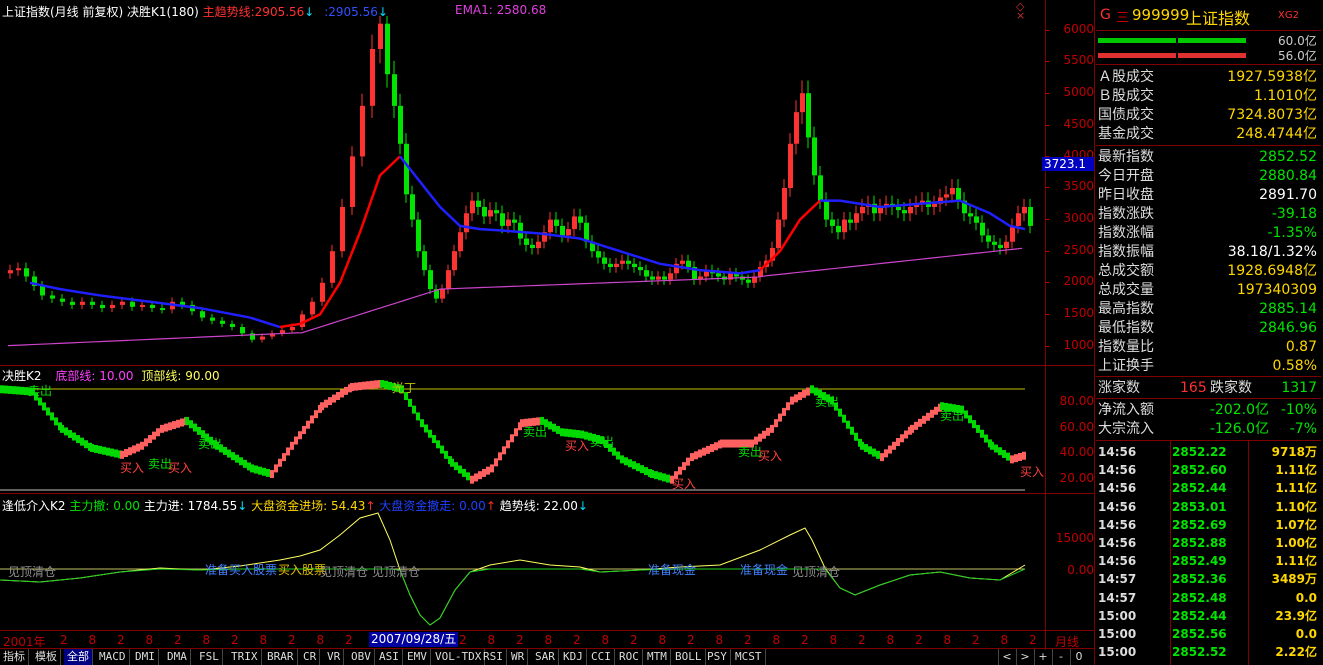 The height and width of the screenshot is (665, 1323). I want to click on k2-signal-label: 买入, so click(180, 468).